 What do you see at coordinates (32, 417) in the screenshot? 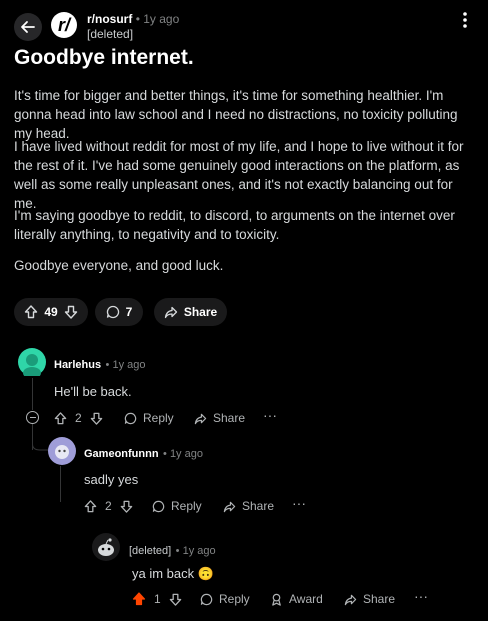
I see `collapse-icon` at bounding box center [32, 417].